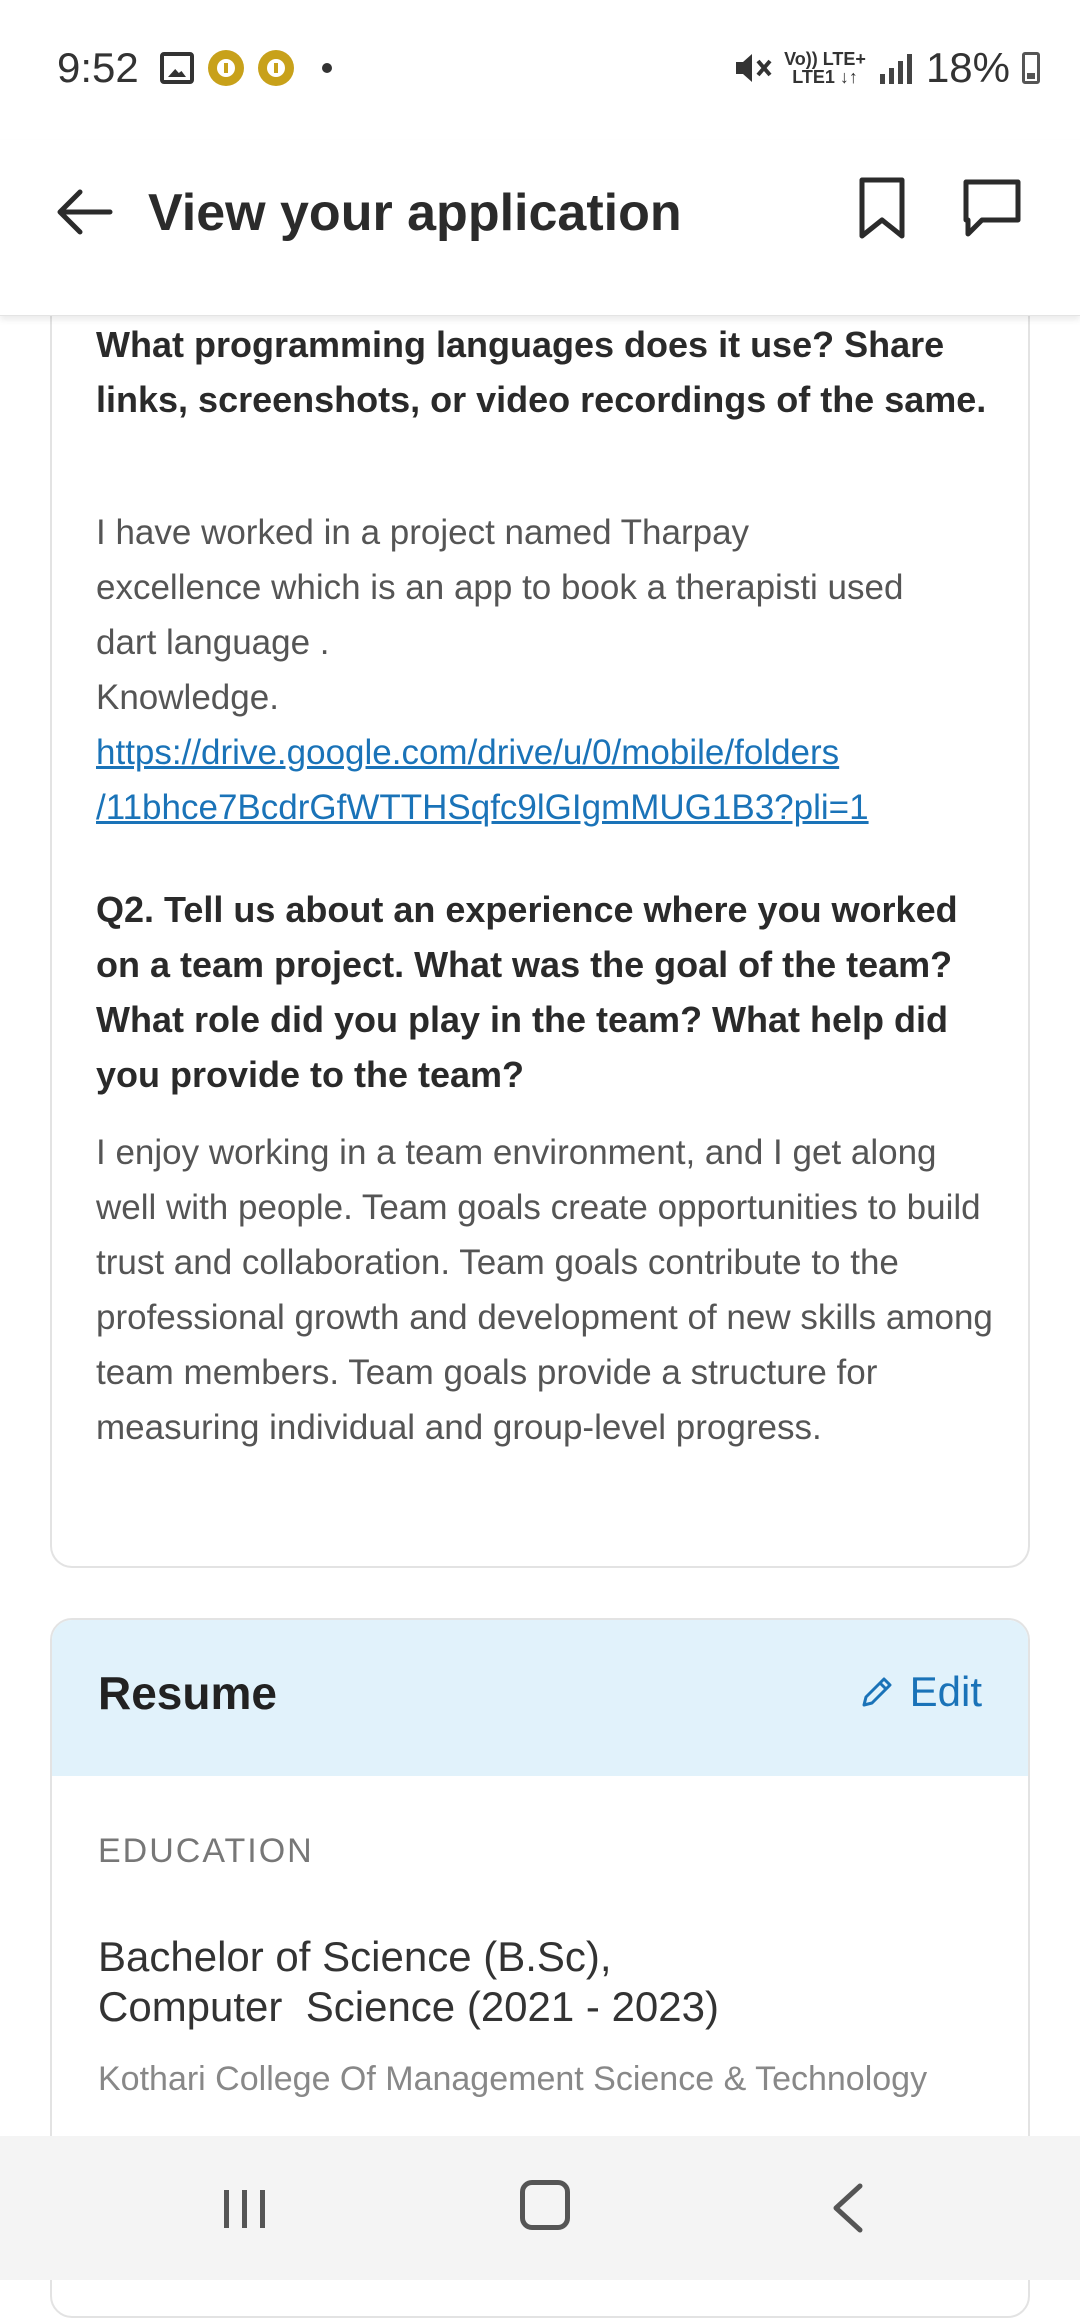 This screenshot has height=2318, width=1080. I want to click on battery-icon, so click(1031, 68).